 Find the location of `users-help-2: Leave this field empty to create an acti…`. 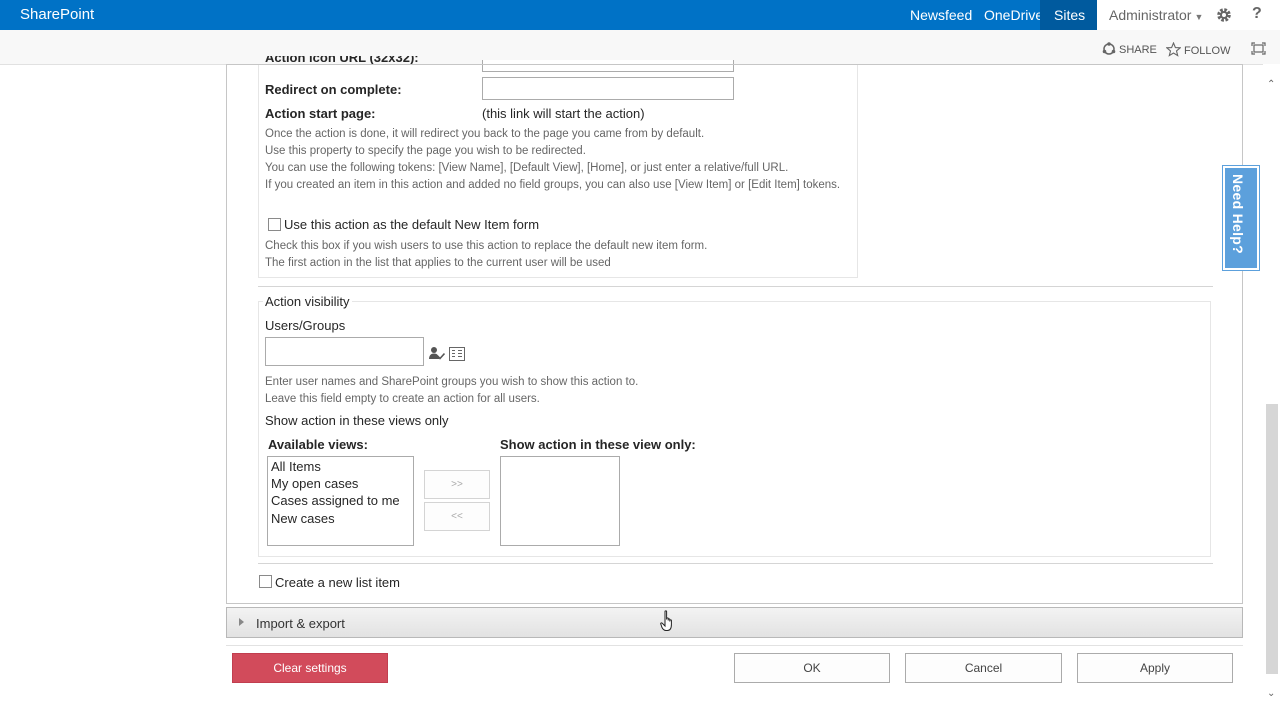

users-help-2: Leave this field empty to create an acti… is located at coordinates (402, 399).